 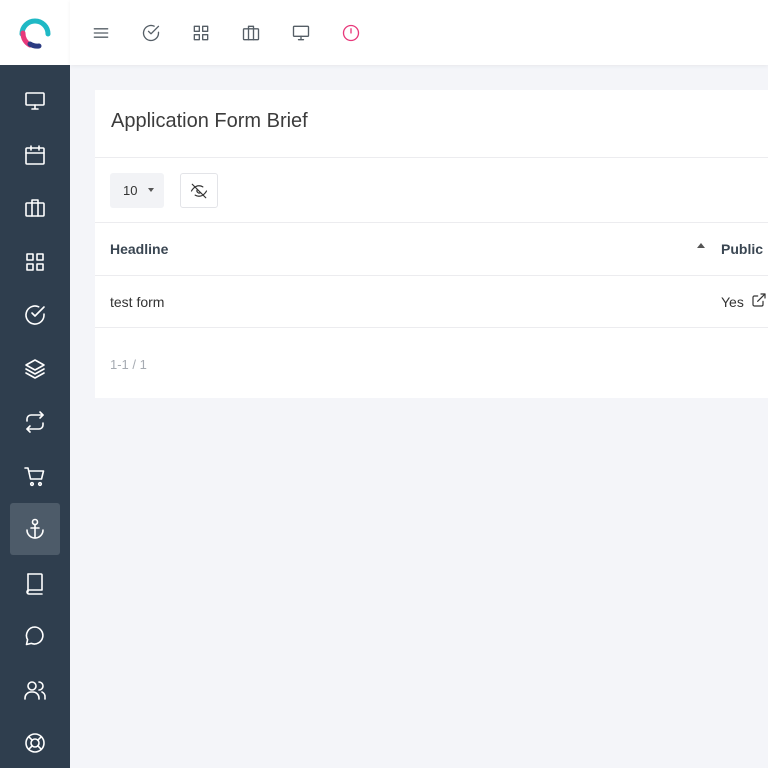 I want to click on app-logo, so click(x=35, y=32).